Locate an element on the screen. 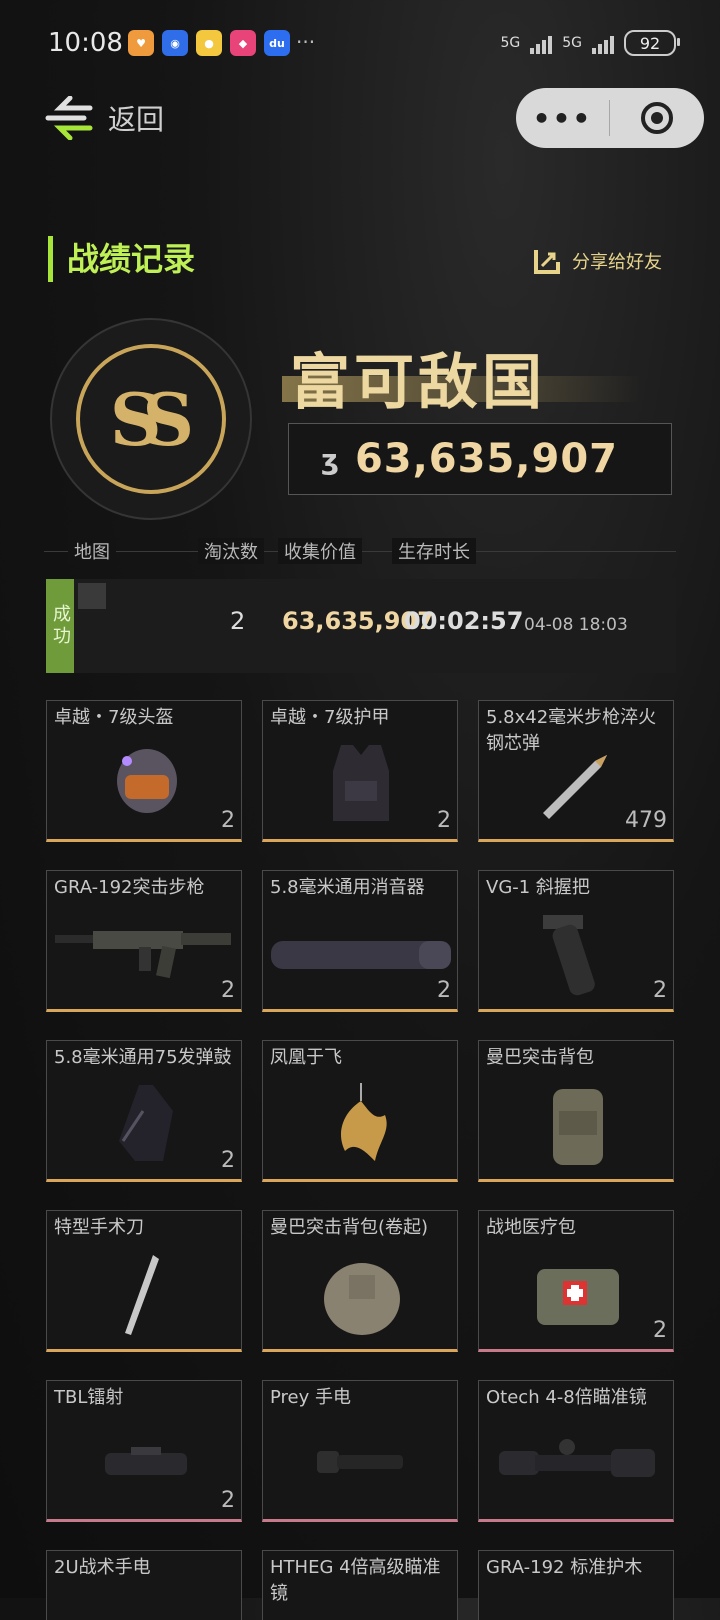 The image size is (720, 1620). item-name: GRA-192突击步枪 is located at coordinates (129, 887).